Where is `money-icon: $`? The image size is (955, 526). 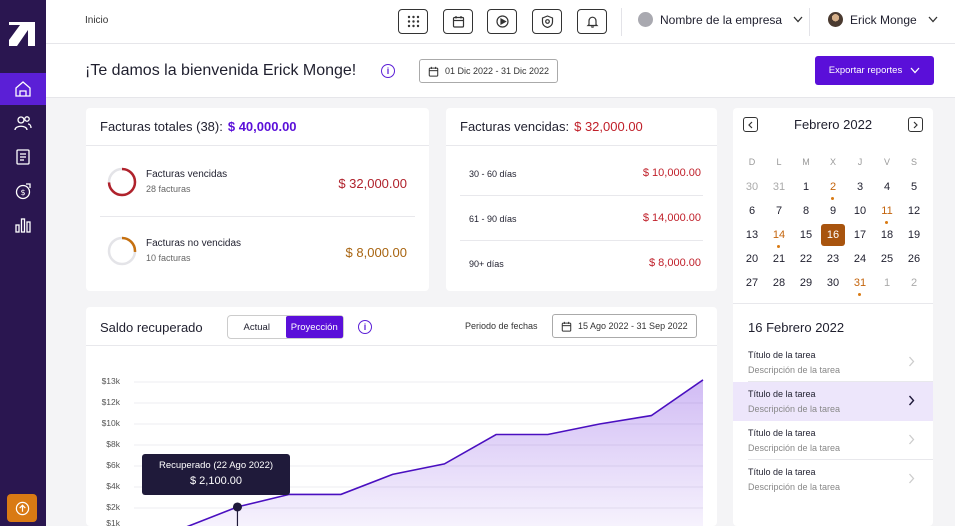
money-icon: $ is located at coordinates (23, 191).